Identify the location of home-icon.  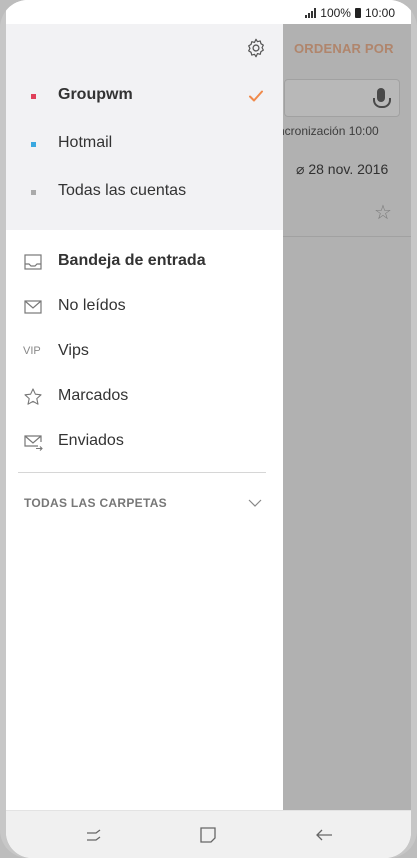
(208, 835).